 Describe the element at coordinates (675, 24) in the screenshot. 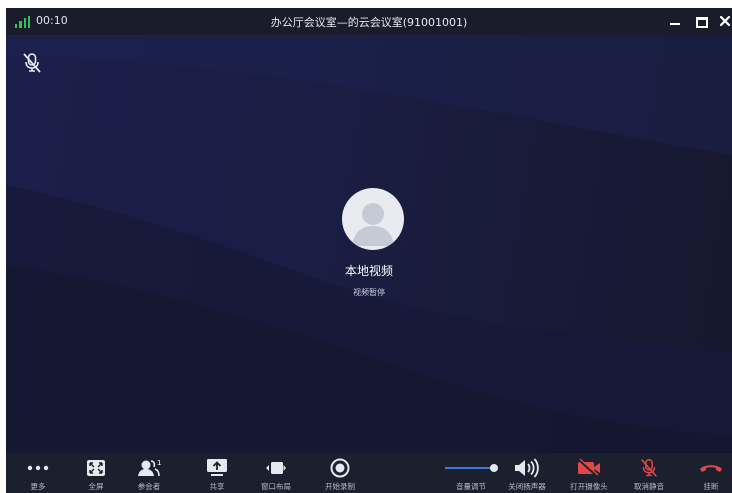

I see `minimize-icon` at that location.